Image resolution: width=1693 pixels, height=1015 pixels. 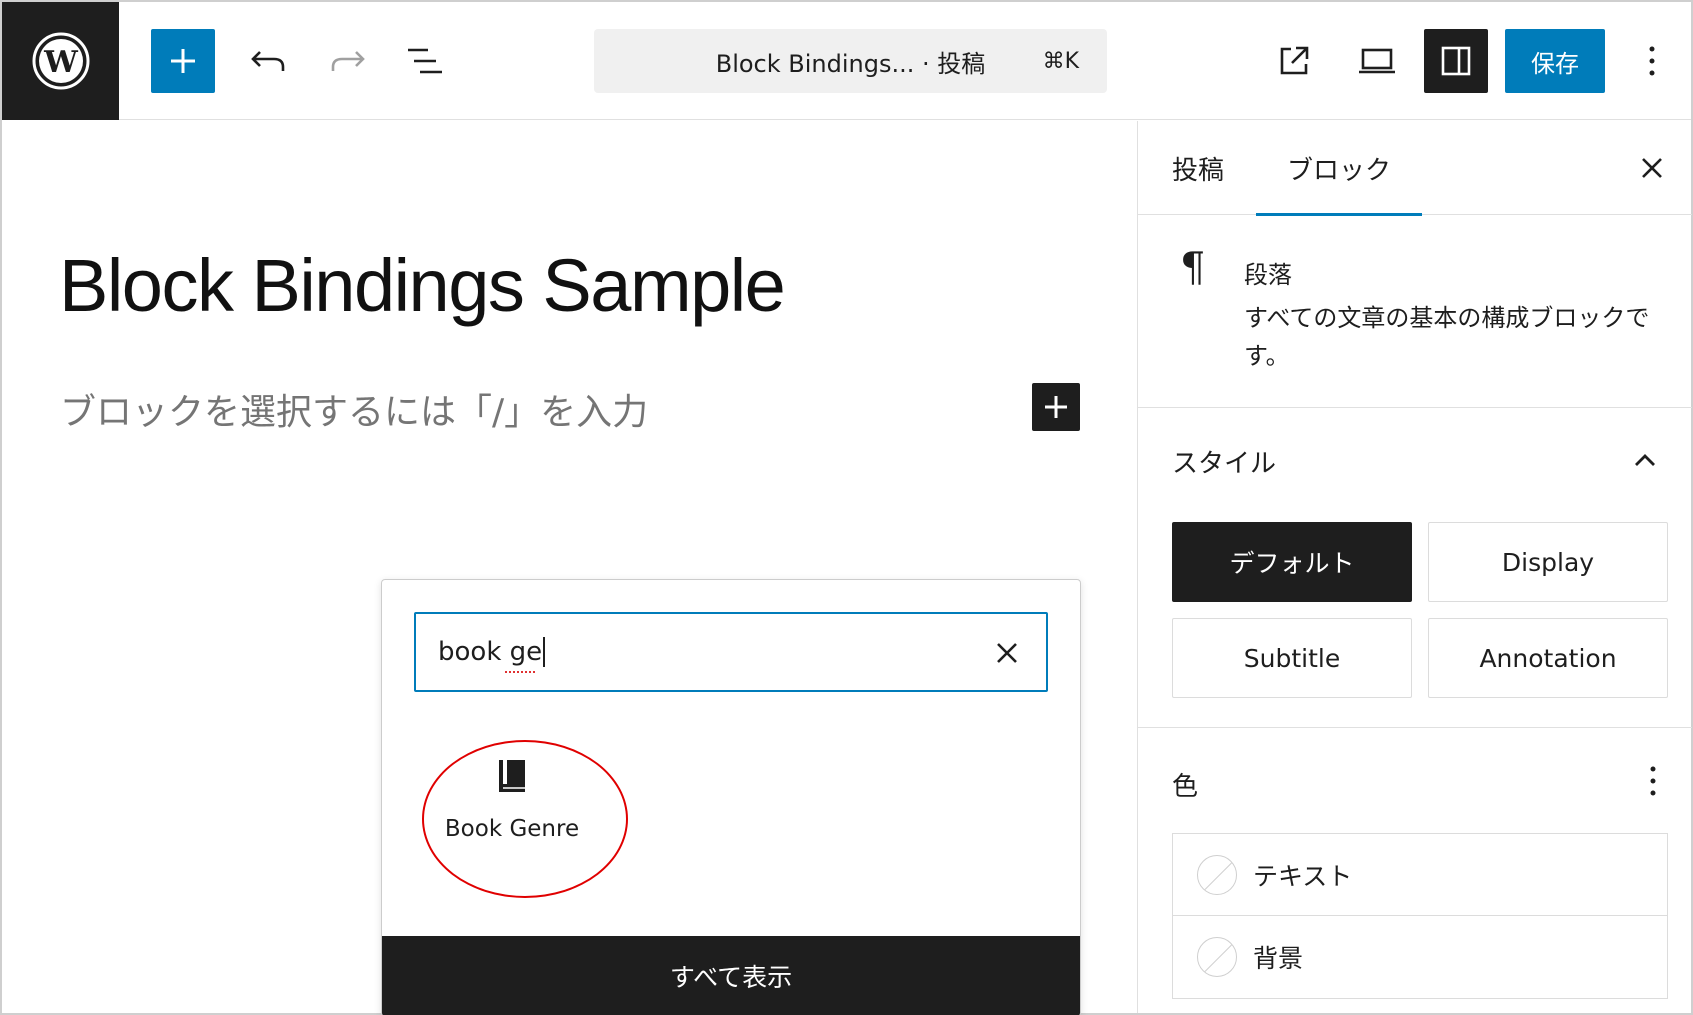 I want to click on style-subtitle-button: Subtitle, so click(x=1292, y=658).